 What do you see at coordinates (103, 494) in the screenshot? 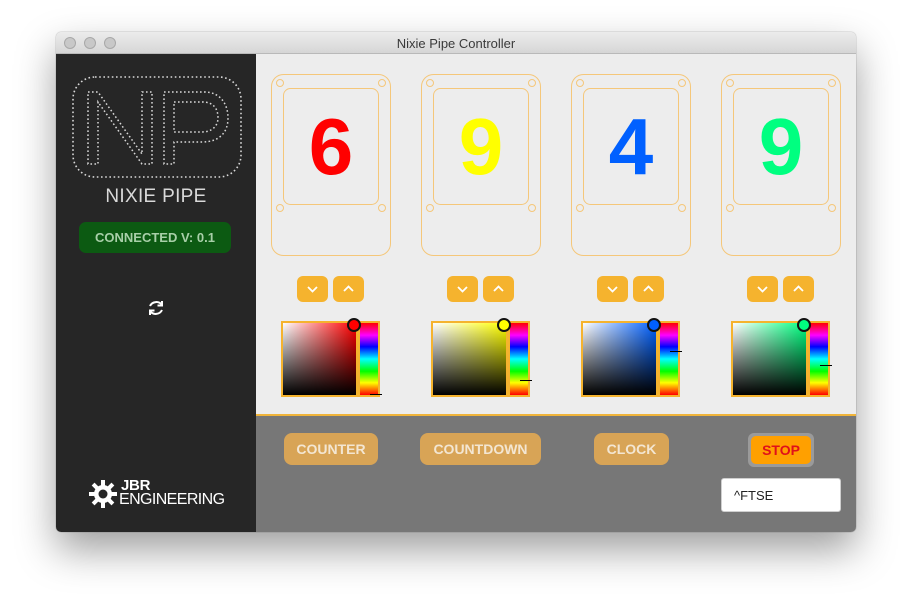
I see `gear-icon` at bounding box center [103, 494].